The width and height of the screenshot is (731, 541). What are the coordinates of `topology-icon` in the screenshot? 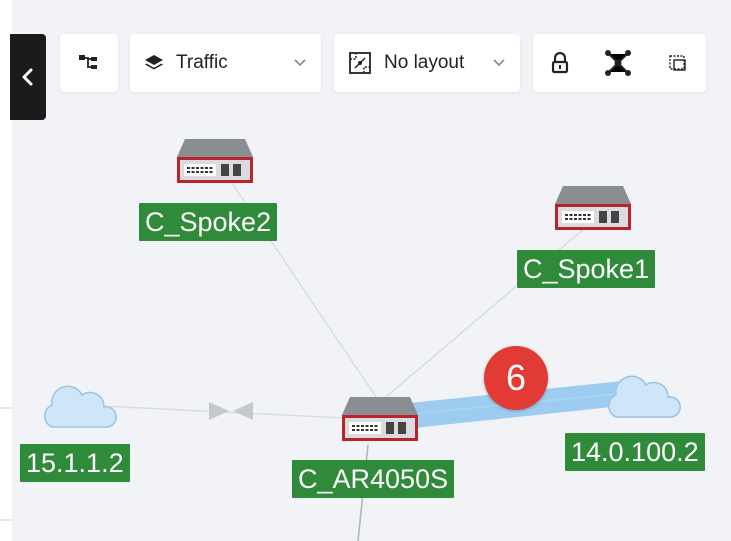 It's located at (618, 63).